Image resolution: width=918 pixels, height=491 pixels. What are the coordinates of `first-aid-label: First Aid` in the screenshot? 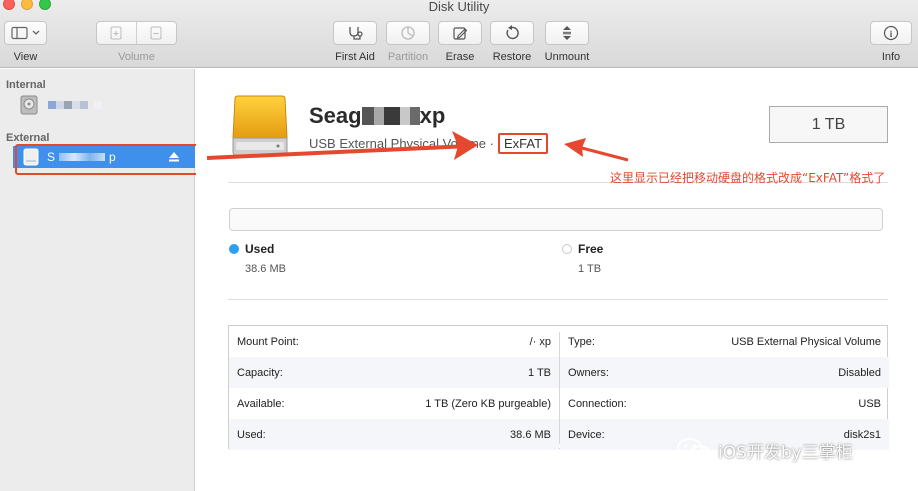 It's located at (355, 57).